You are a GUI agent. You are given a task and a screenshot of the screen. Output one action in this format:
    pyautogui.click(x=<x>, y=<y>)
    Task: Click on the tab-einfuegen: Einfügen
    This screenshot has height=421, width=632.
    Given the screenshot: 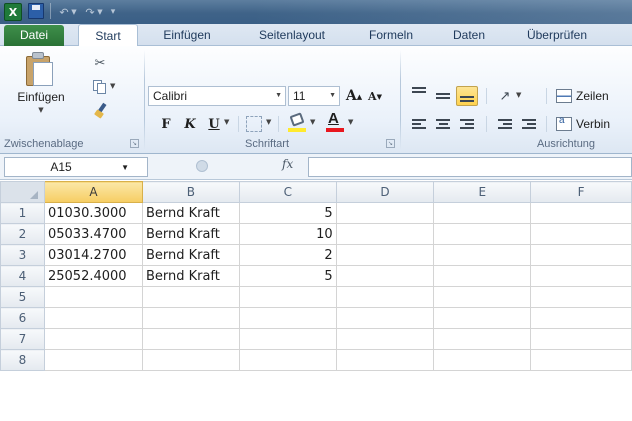 What is the action you would take?
    pyautogui.click(x=187, y=35)
    